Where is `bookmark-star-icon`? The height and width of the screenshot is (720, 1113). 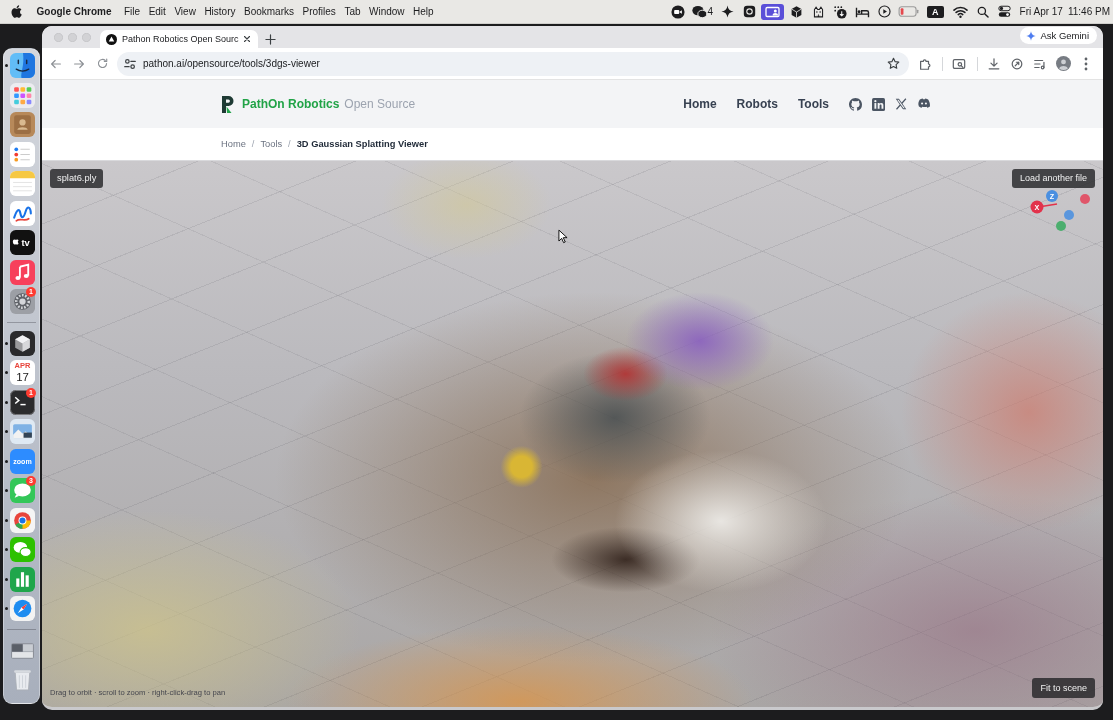
bookmark-star-icon is located at coordinates (893, 63).